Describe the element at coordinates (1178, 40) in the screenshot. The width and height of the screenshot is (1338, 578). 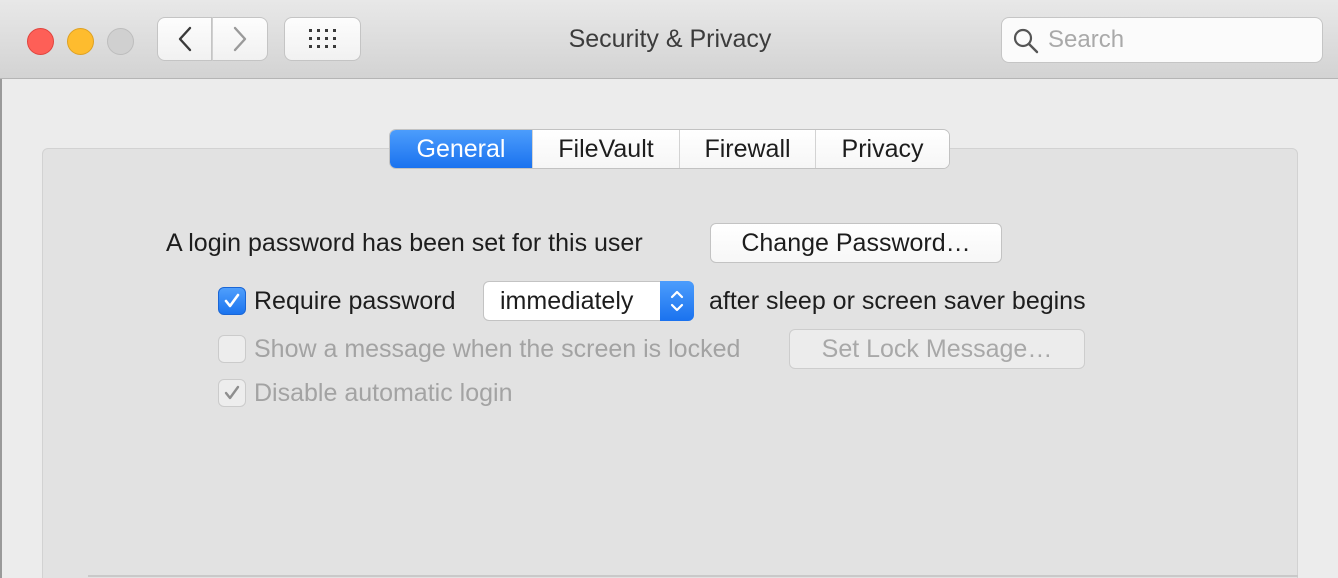
I see `search-input` at that location.